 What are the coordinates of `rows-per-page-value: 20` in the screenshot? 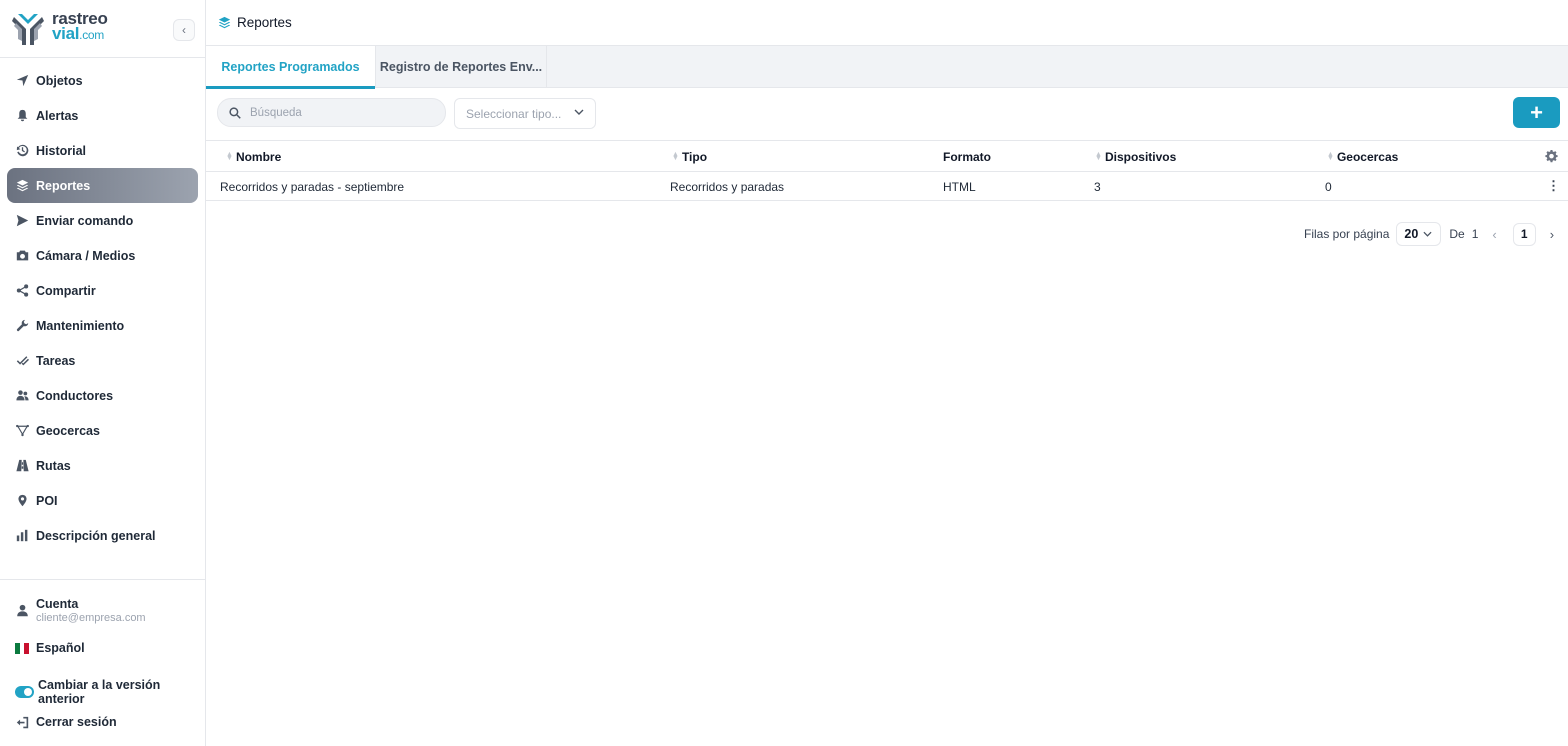 It's located at (1411, 234).